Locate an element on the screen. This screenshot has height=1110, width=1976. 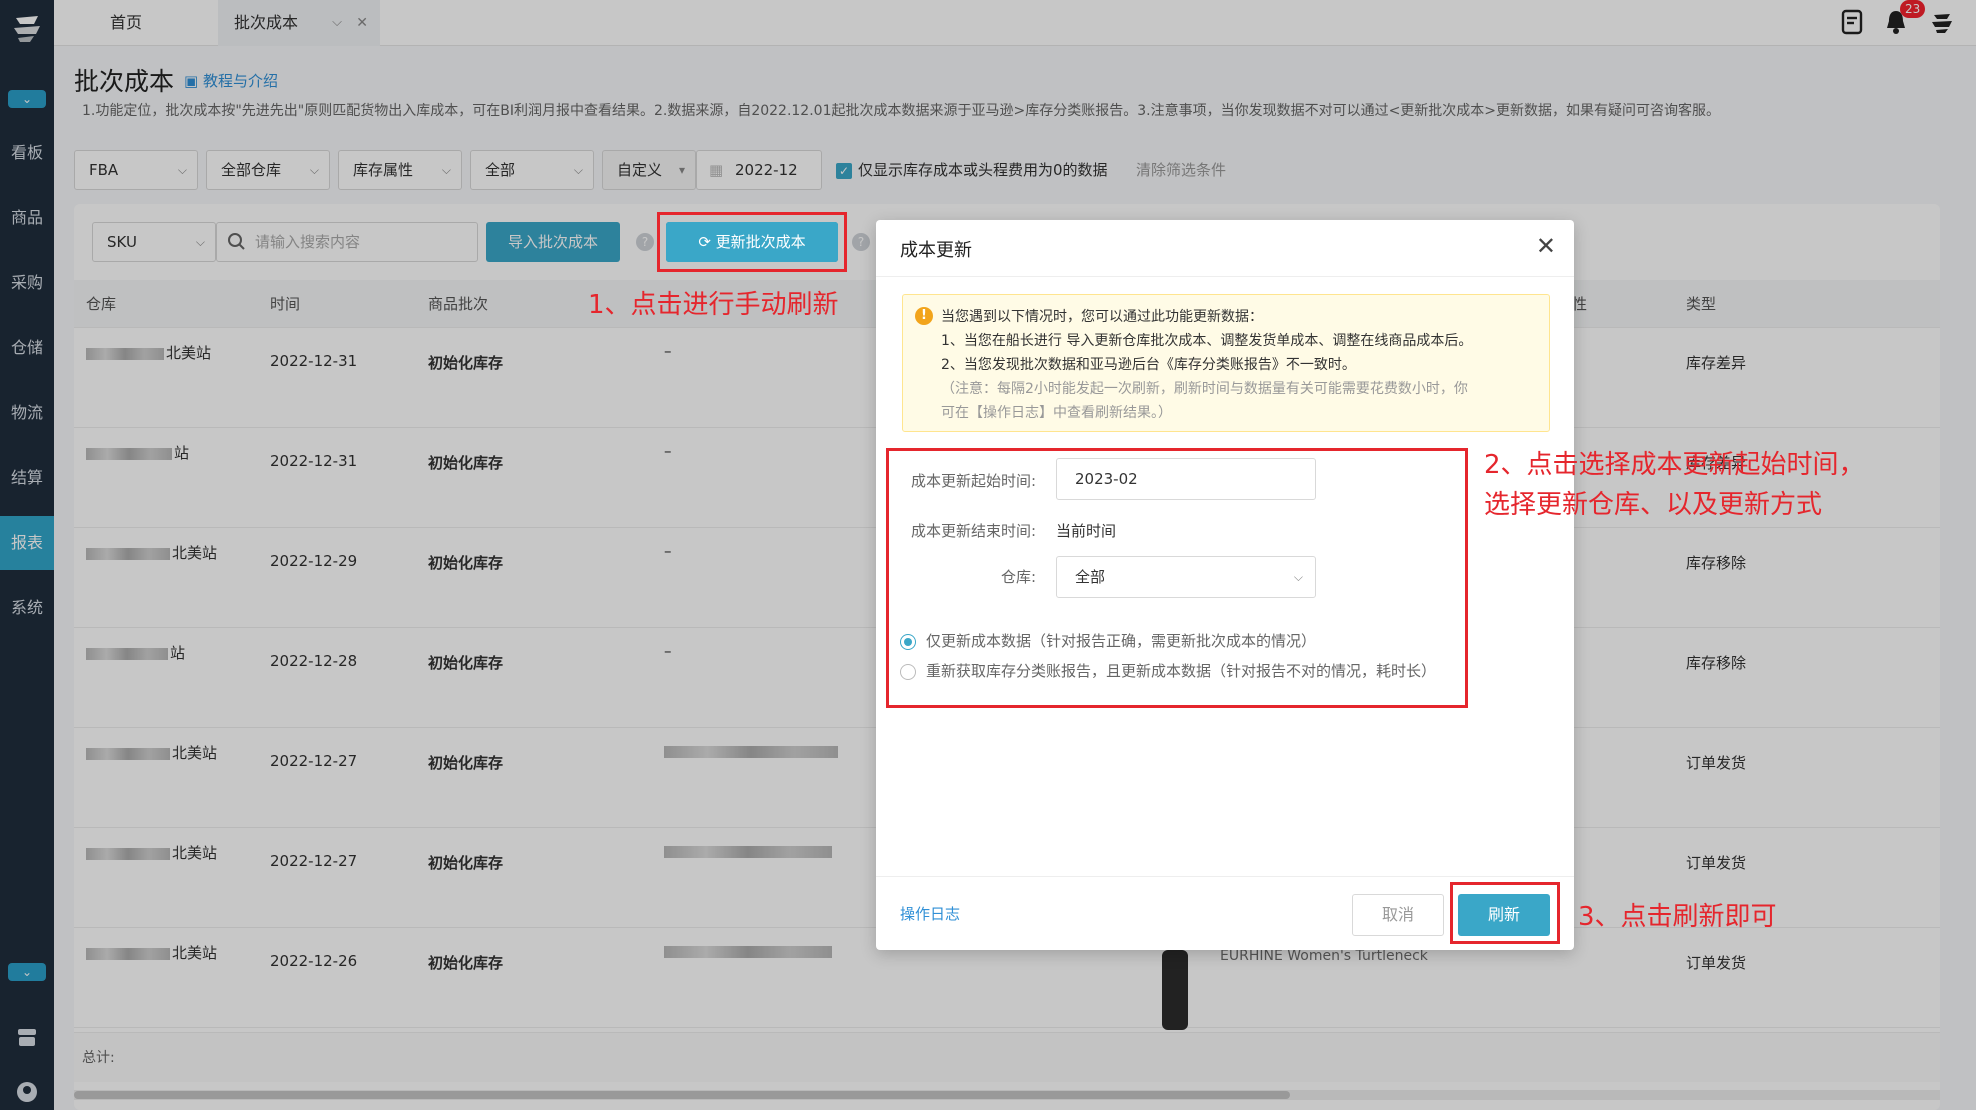
annotation-step1: 1、点击进行手动刷新 is located at coordinates (713, 305).